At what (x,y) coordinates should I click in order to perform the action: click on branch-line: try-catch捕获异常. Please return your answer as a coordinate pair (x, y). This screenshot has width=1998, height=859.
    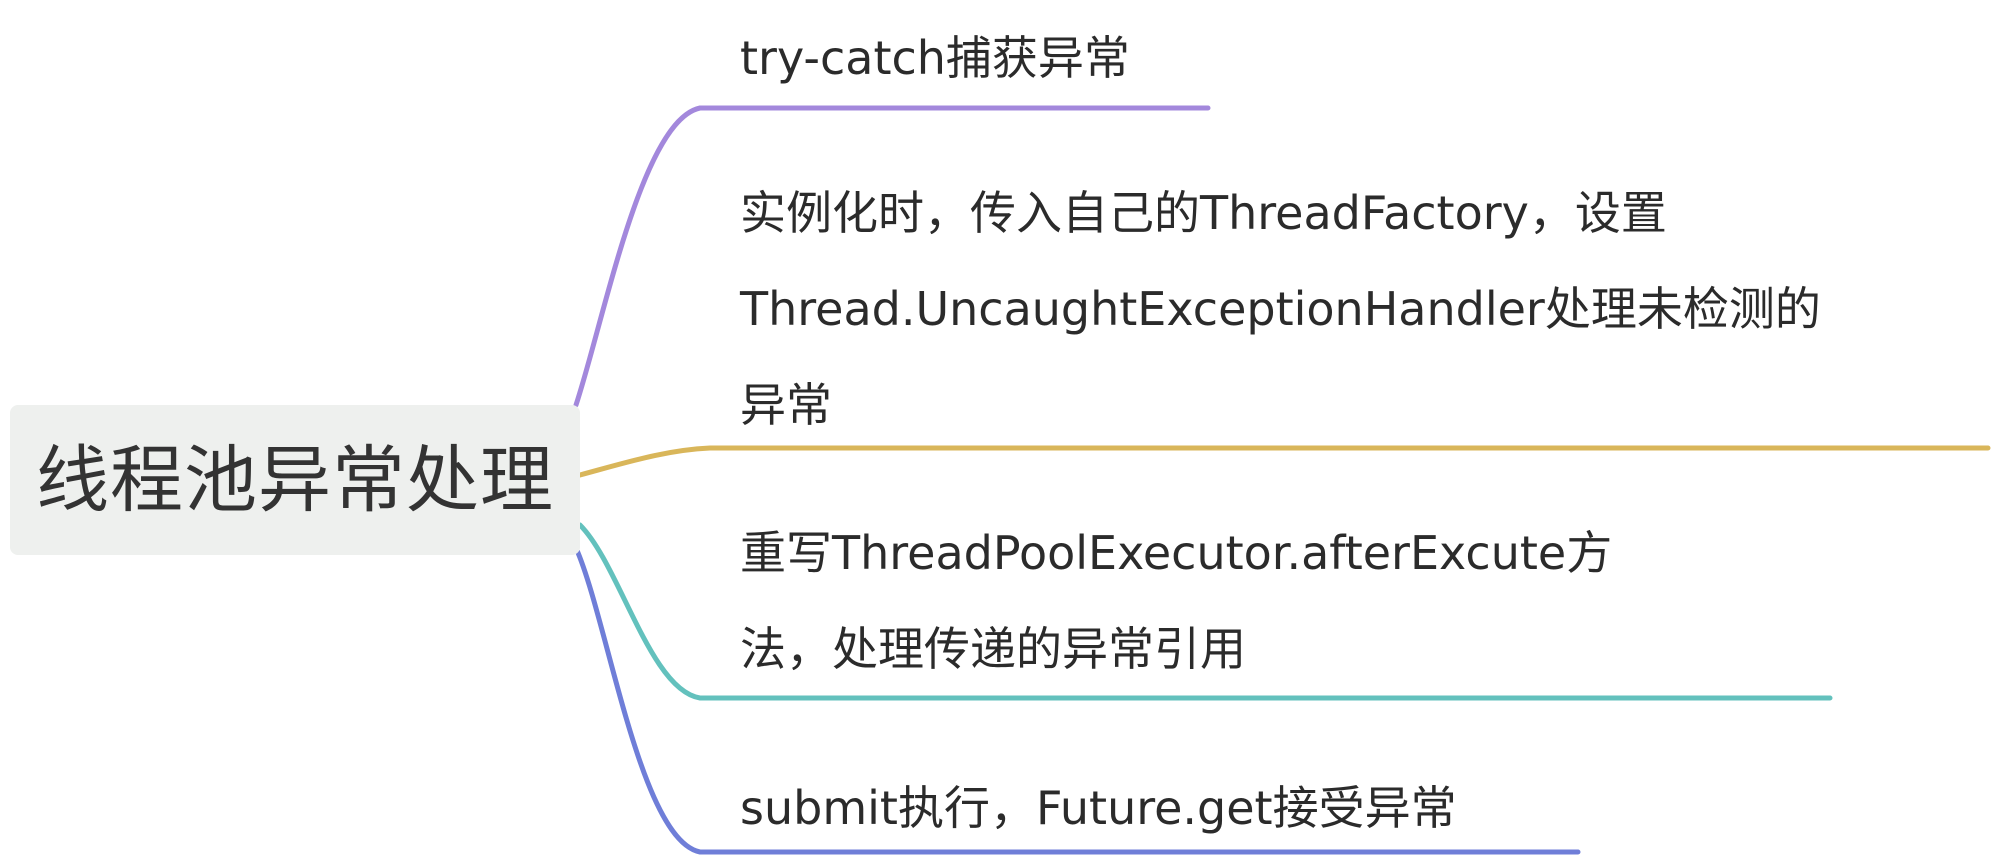
    Looking at the image, I should click on (935, 58).